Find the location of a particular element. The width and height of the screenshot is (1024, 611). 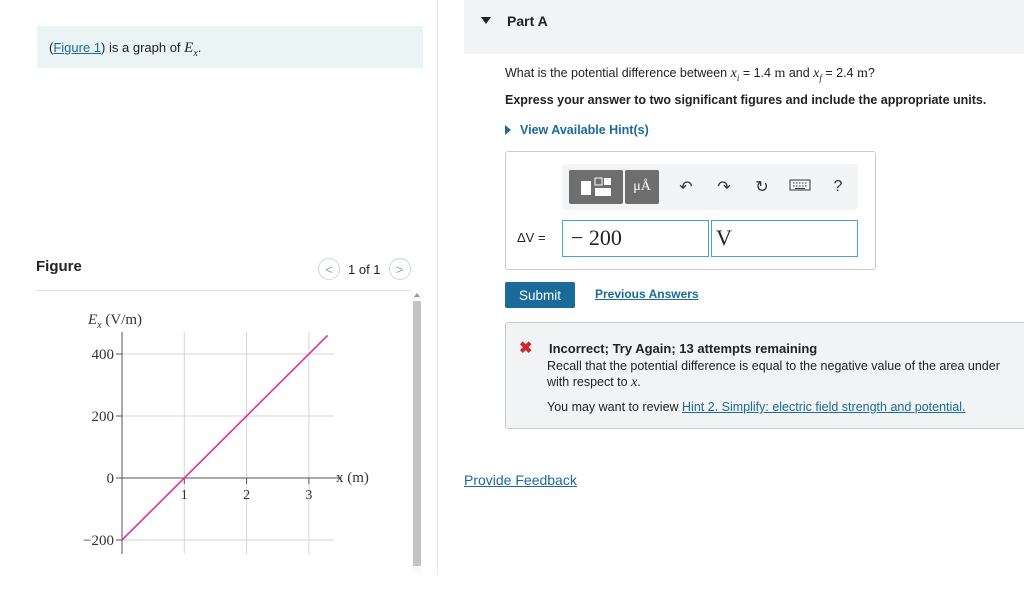

x-tick-label: 1 is located at coordinates (184, 495).